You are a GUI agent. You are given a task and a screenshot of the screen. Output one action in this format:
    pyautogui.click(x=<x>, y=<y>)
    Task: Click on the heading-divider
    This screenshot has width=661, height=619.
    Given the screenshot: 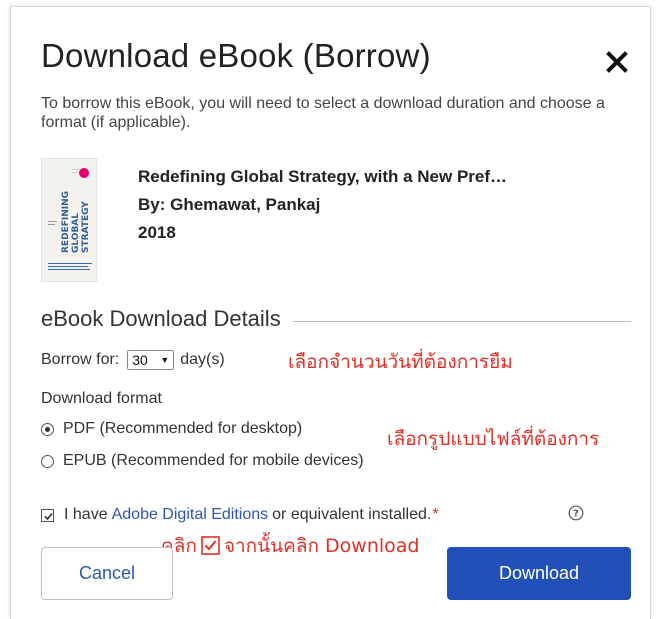 What is the action you would take?
    pyautogui.click(x=461, y=321)
    